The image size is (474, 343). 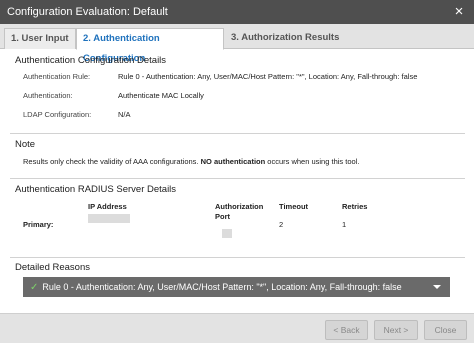 I want to click on authorization-port-header: Authorization, so click(x=239, y=206).